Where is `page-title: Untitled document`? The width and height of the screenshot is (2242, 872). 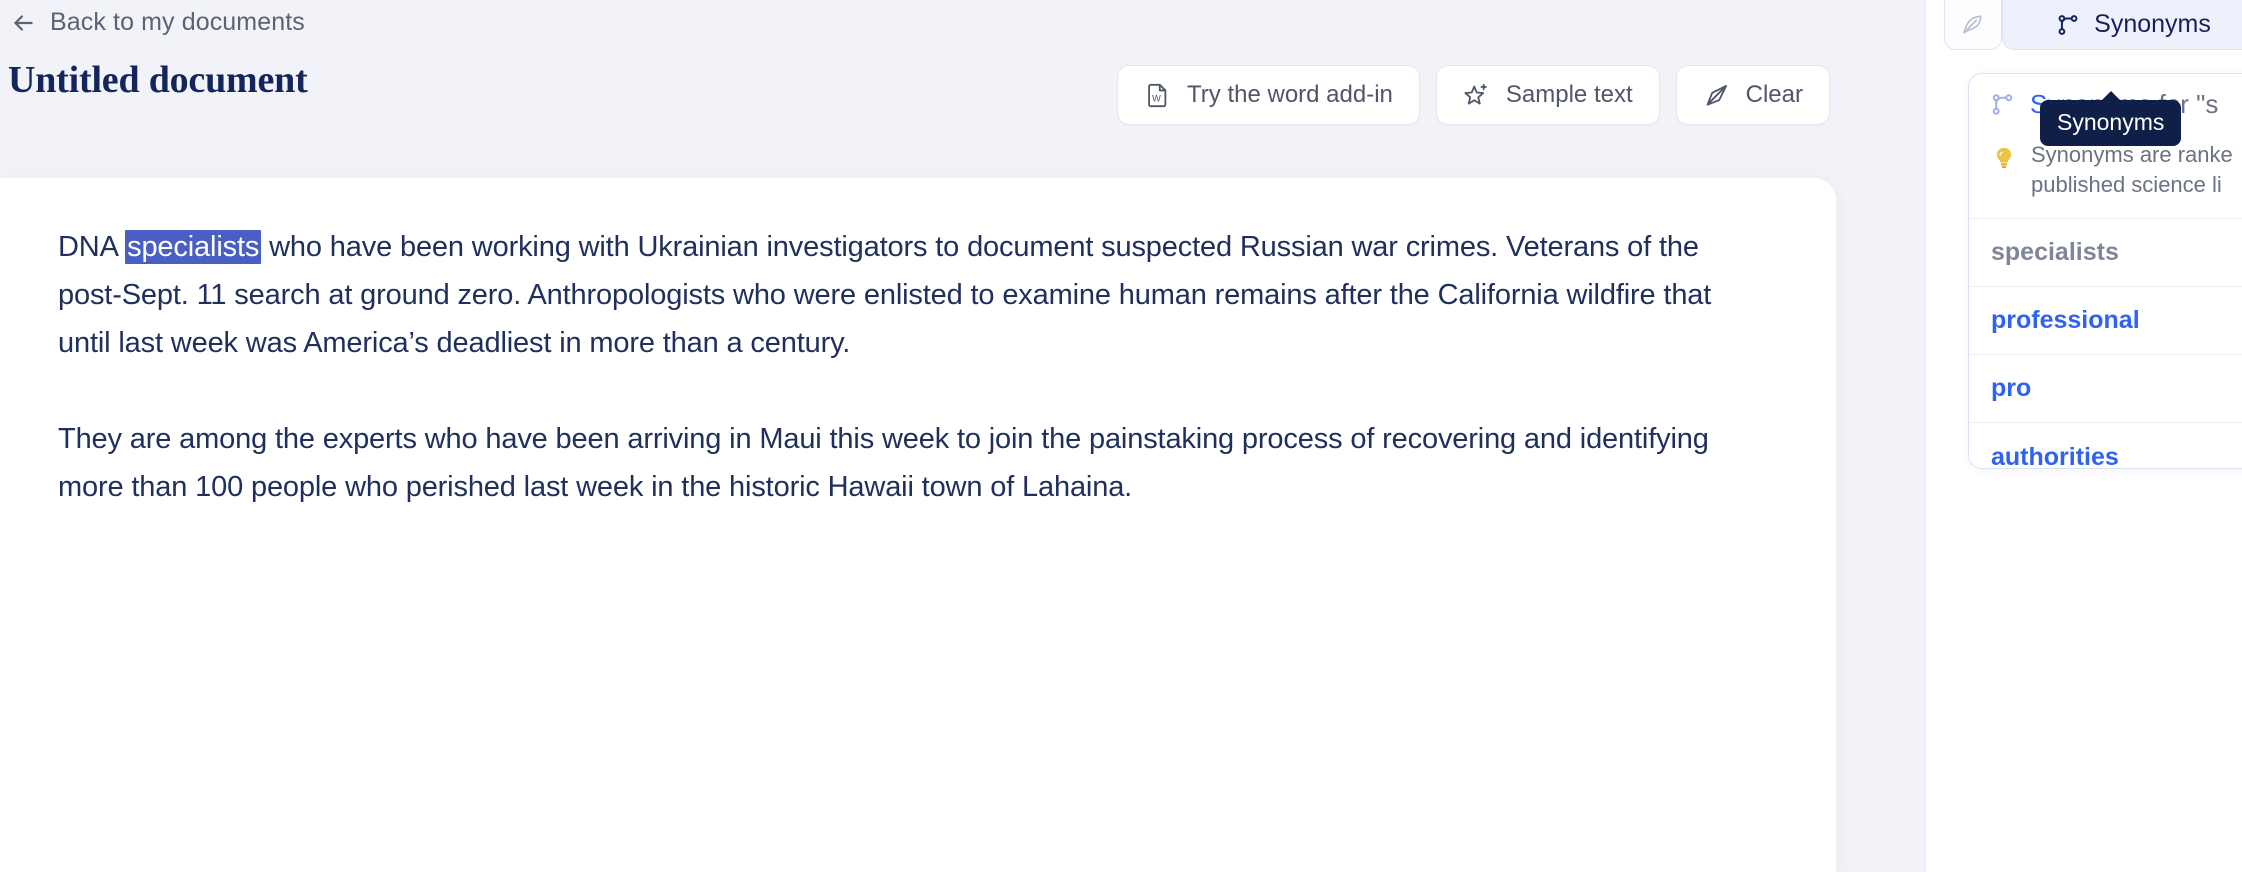 page-title: Untitled document is located at coordinates (158, 80).